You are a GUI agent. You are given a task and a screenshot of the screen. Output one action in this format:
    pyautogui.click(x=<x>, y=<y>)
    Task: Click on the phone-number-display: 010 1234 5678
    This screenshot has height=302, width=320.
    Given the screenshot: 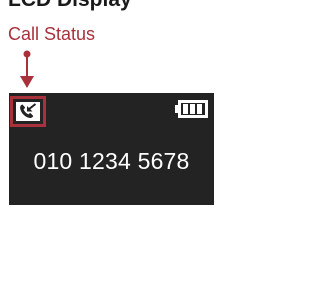 What is the action you would take?
    pyautogui.click(x=111, y=161)
    